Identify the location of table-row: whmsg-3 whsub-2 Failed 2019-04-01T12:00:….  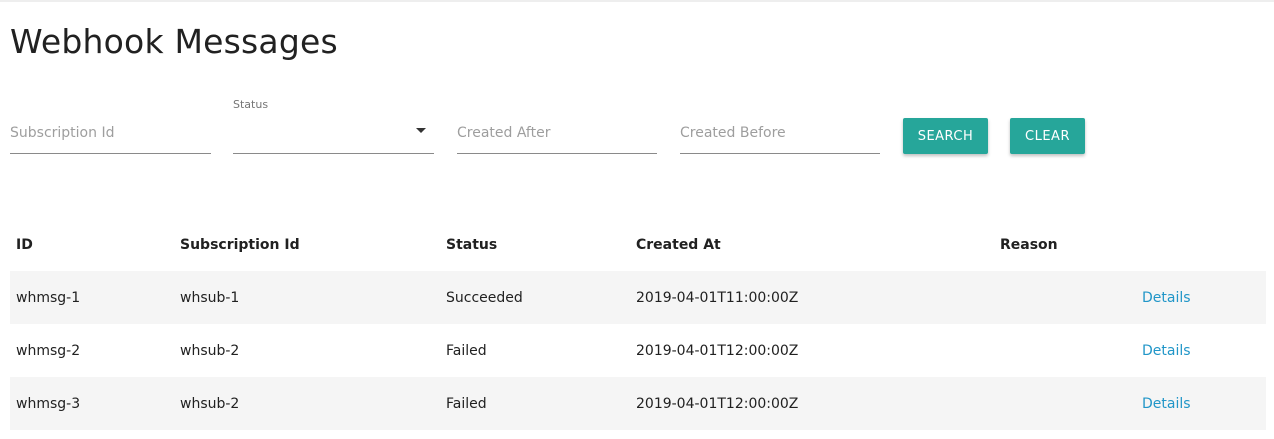
(638, 403).